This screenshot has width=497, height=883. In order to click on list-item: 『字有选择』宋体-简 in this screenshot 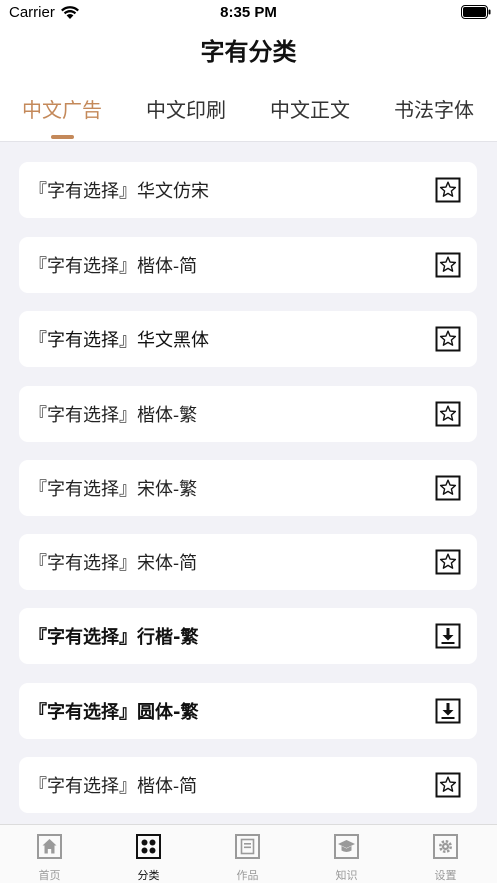, I will do `click(248, 562)`.